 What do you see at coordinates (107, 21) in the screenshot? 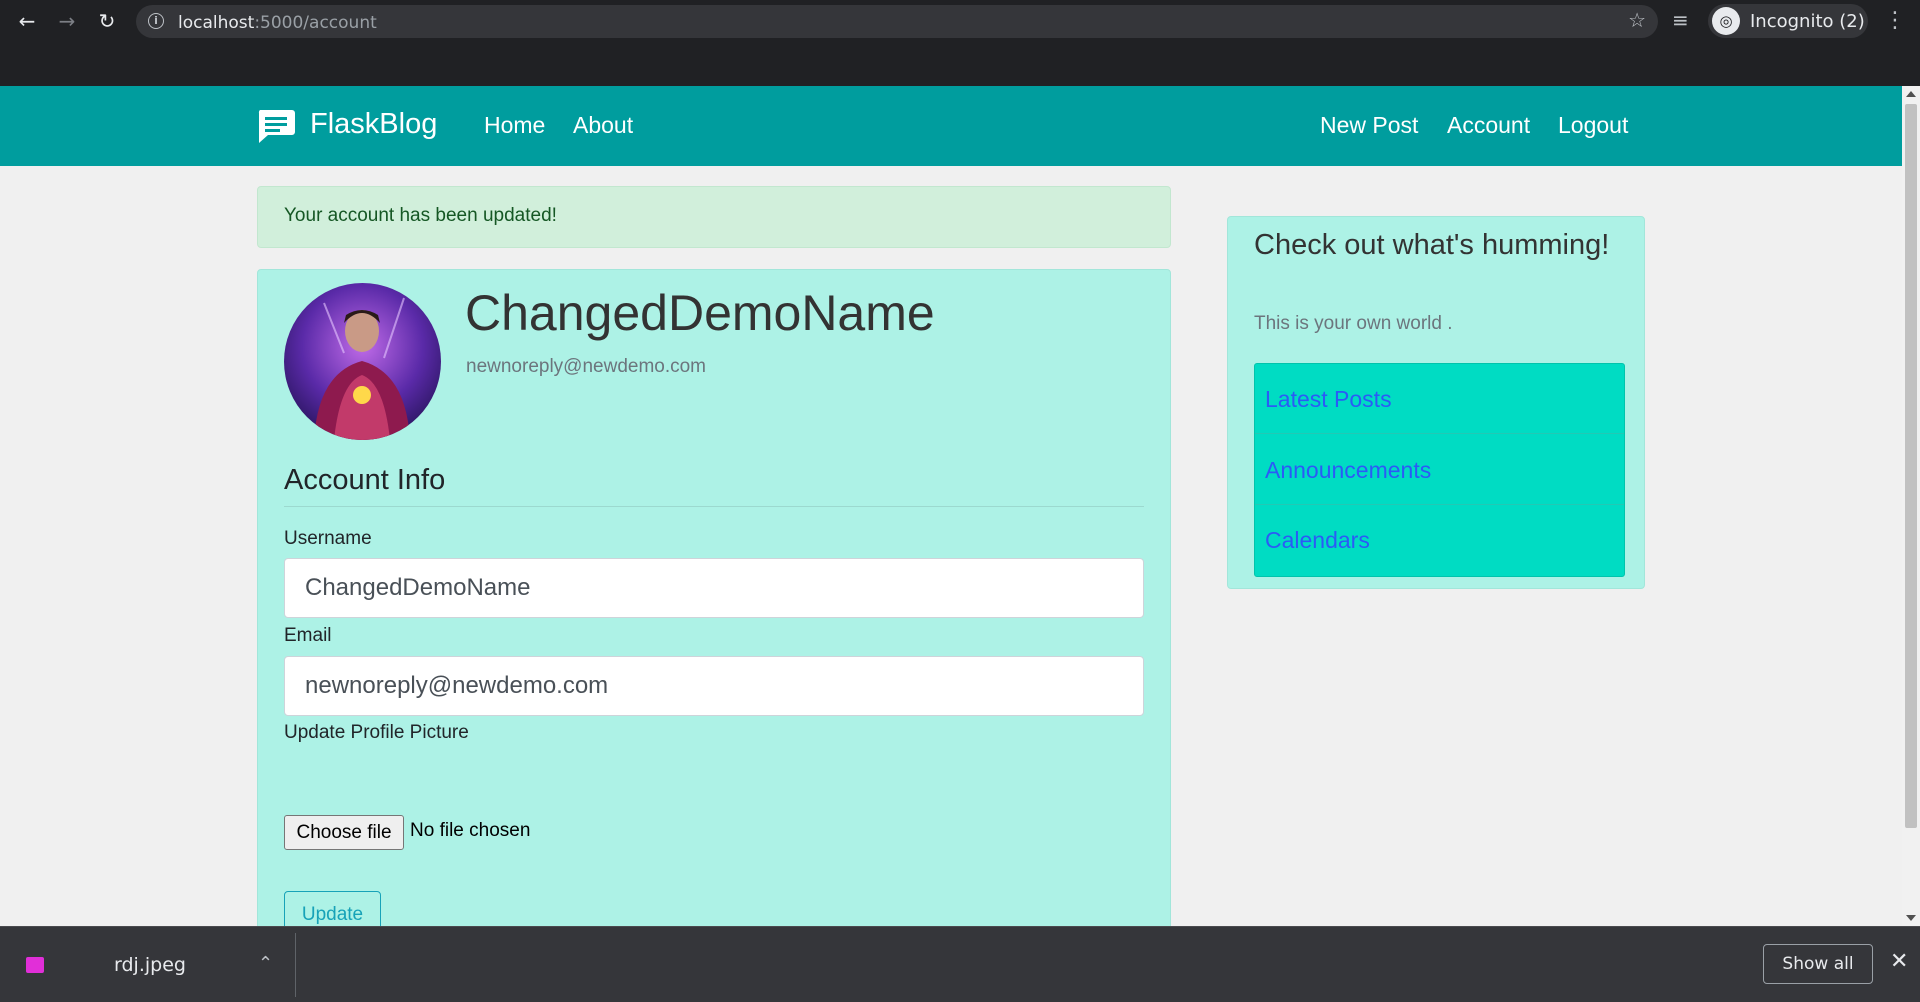
I see `reload-icon: ↻` at bounding box center [107, 21].